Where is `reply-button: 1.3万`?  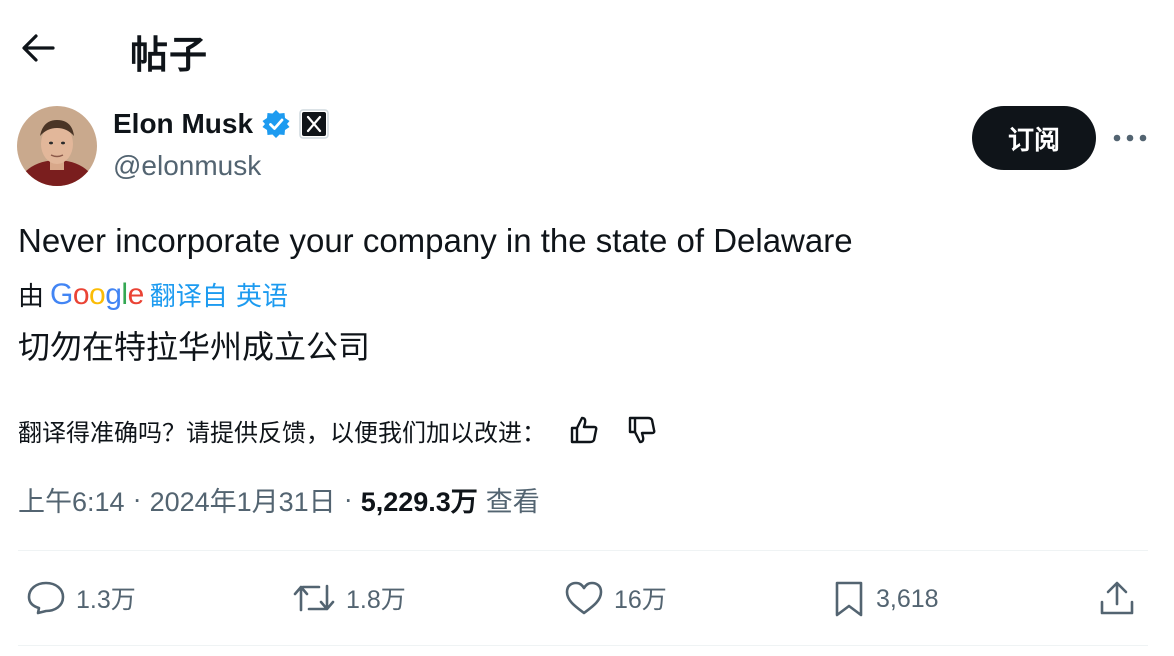
reply-button: 1.3万 is located at coordinates (81, 598).